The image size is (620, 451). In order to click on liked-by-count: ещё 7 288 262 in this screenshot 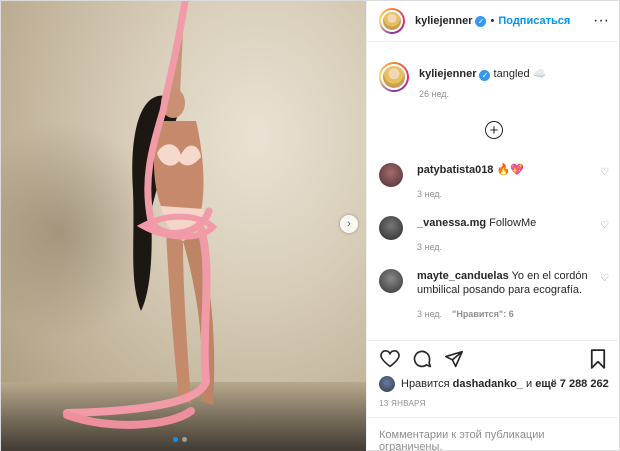, I will do `click(572, 384)`.